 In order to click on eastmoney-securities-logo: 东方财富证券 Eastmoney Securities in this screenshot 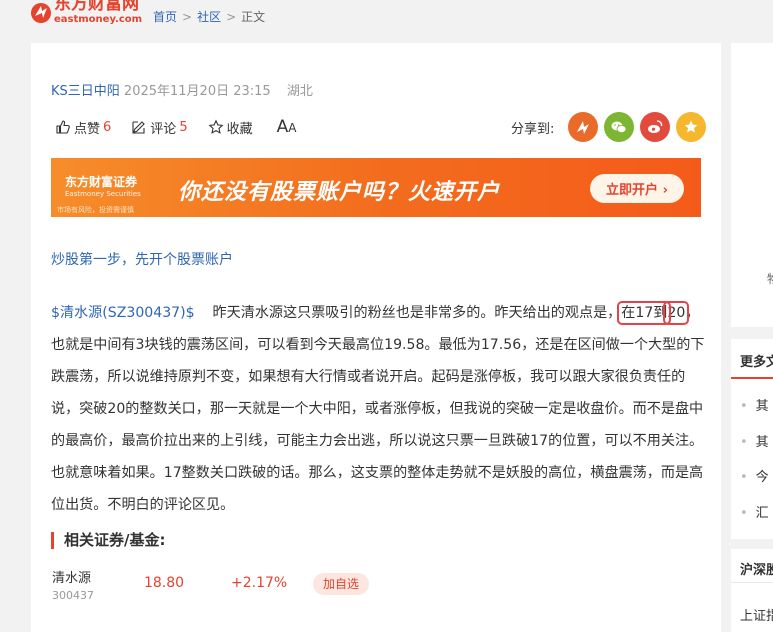, I will do `click(103, 185)`.